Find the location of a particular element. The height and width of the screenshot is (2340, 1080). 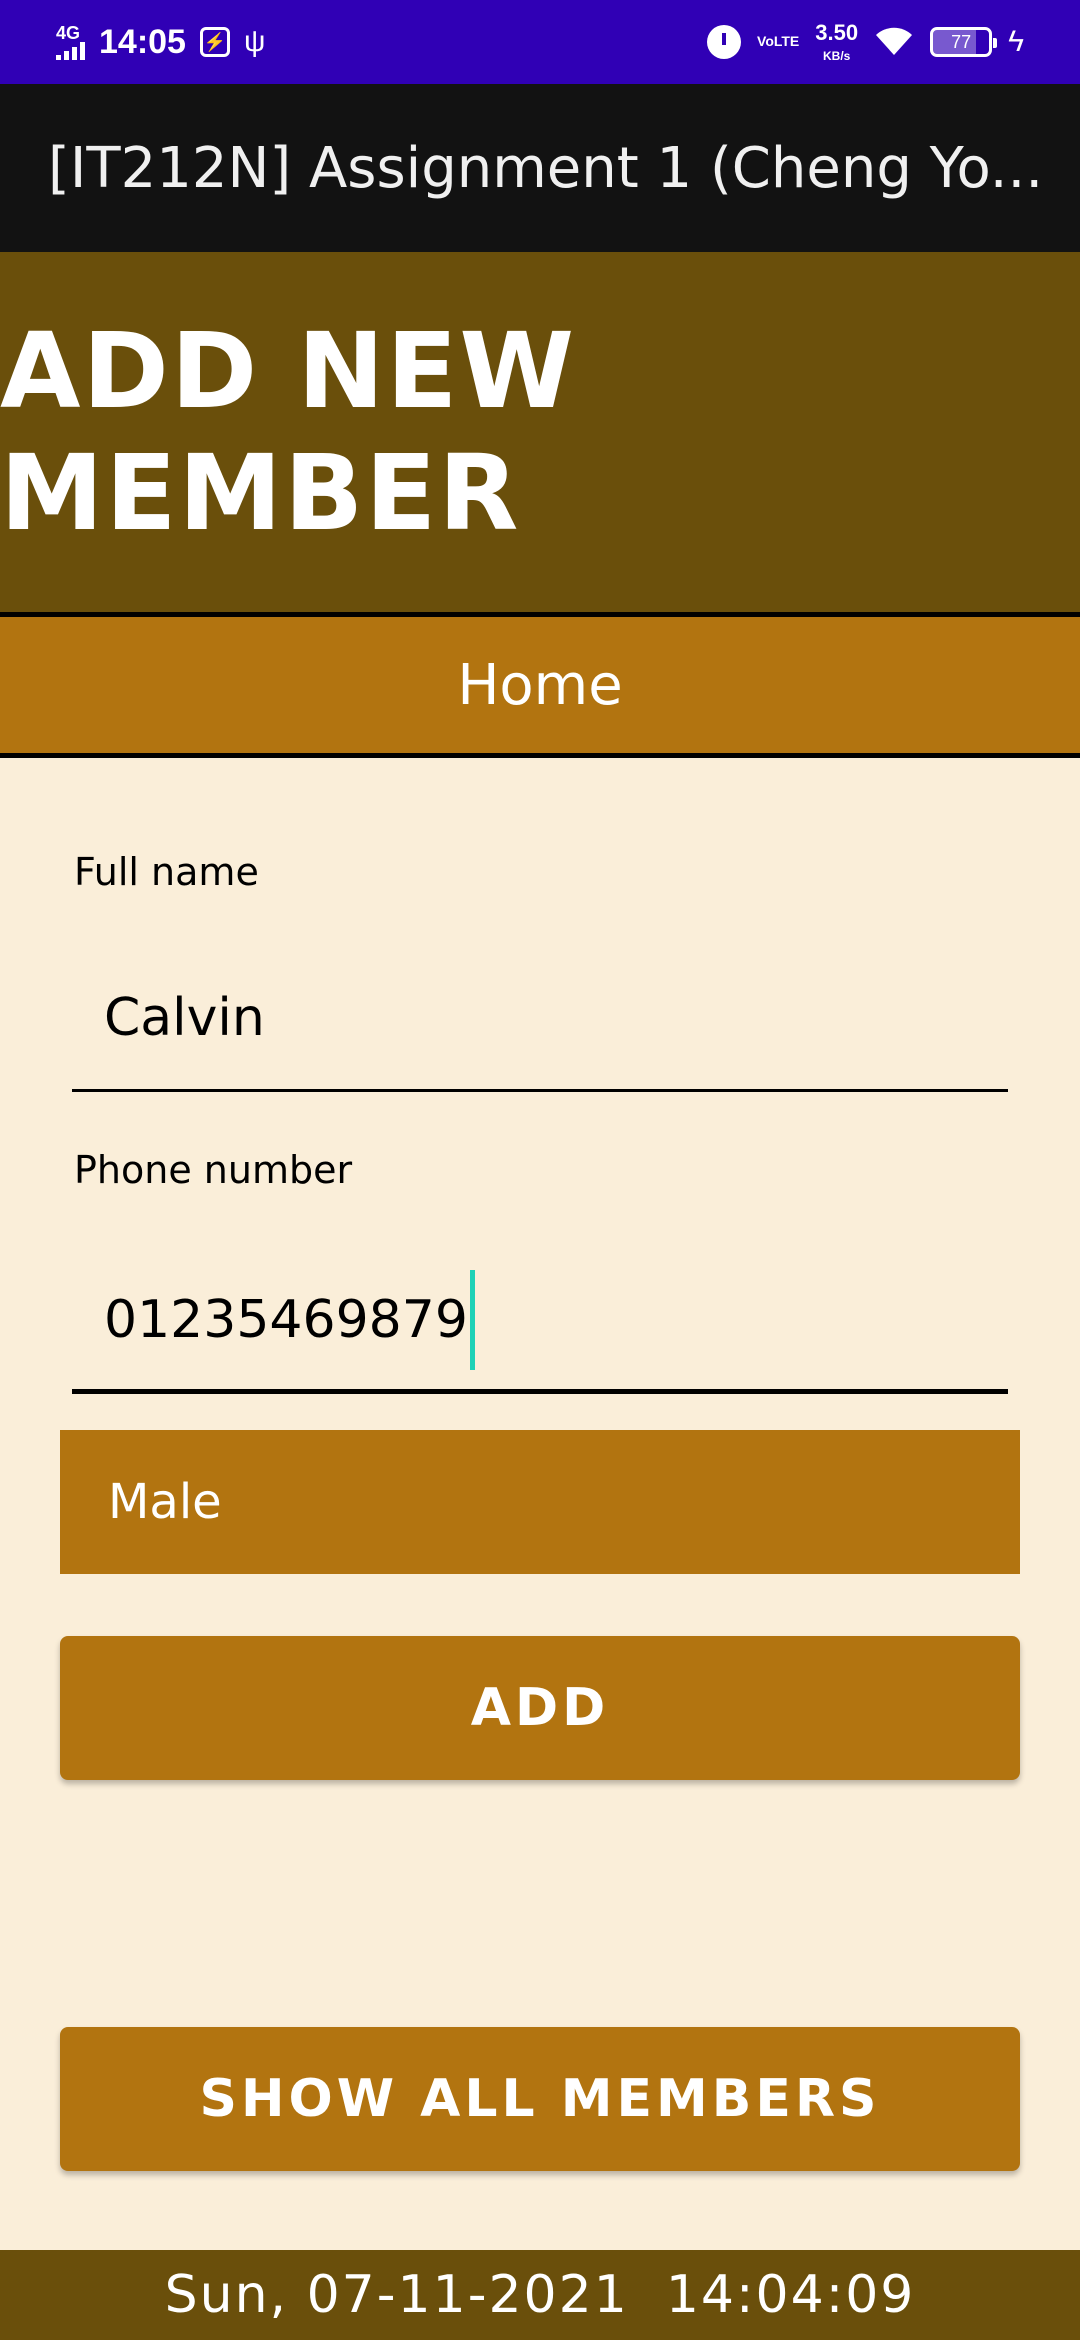

network-speed: 3.50 KB/s is located at coordinates (837, 41).